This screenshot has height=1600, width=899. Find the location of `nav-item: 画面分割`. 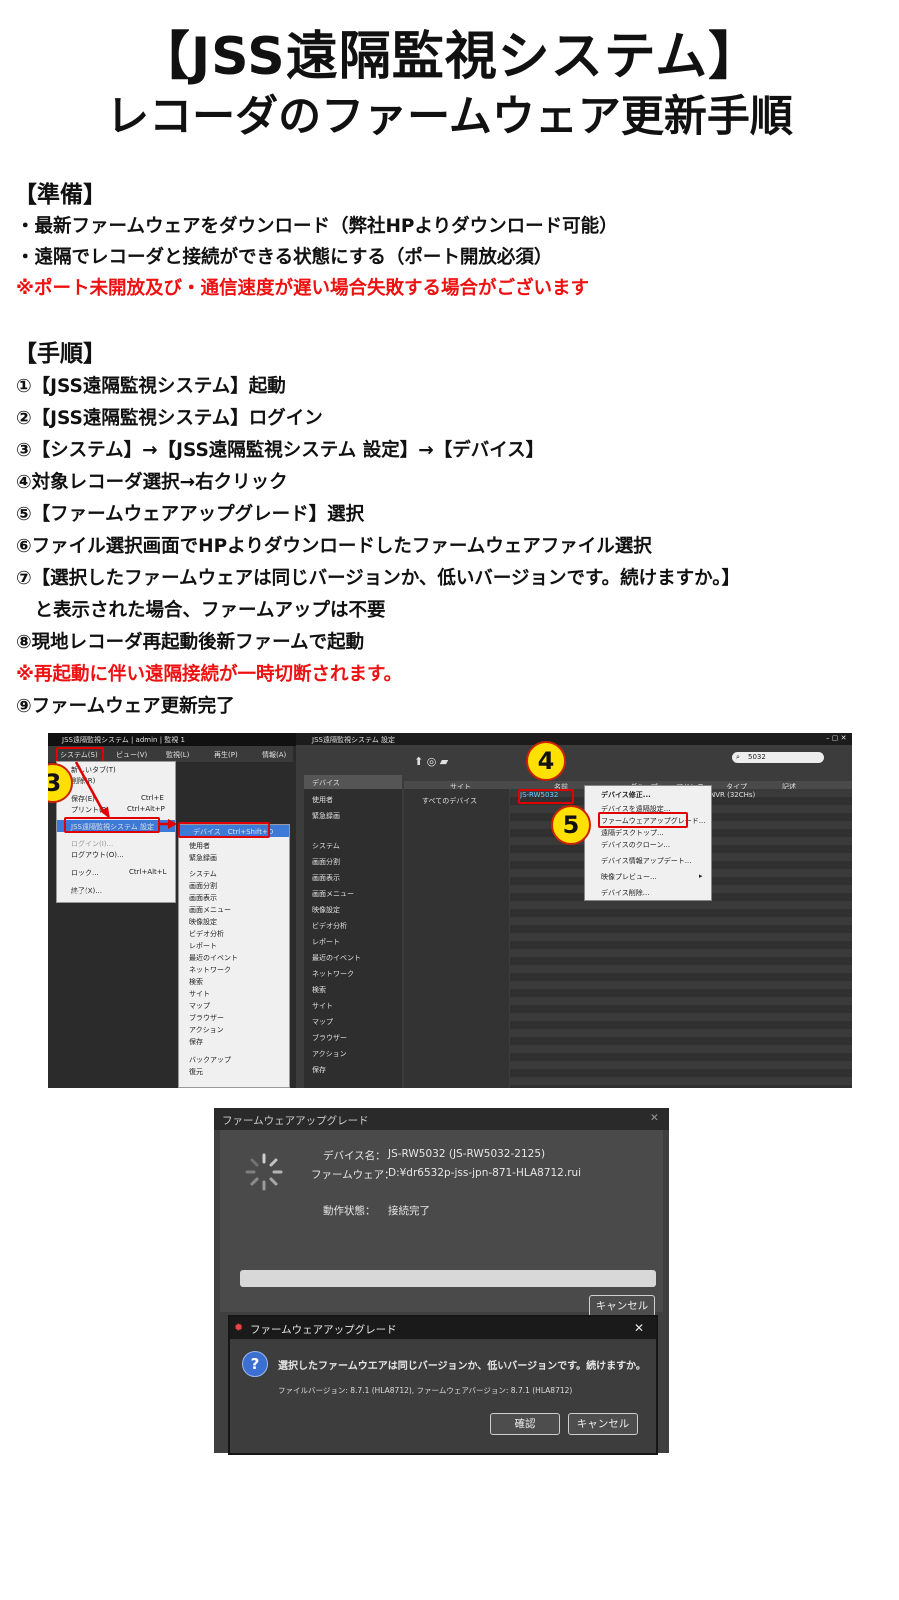

nav-item: 画面分割 is located at coordinates (326, 862).